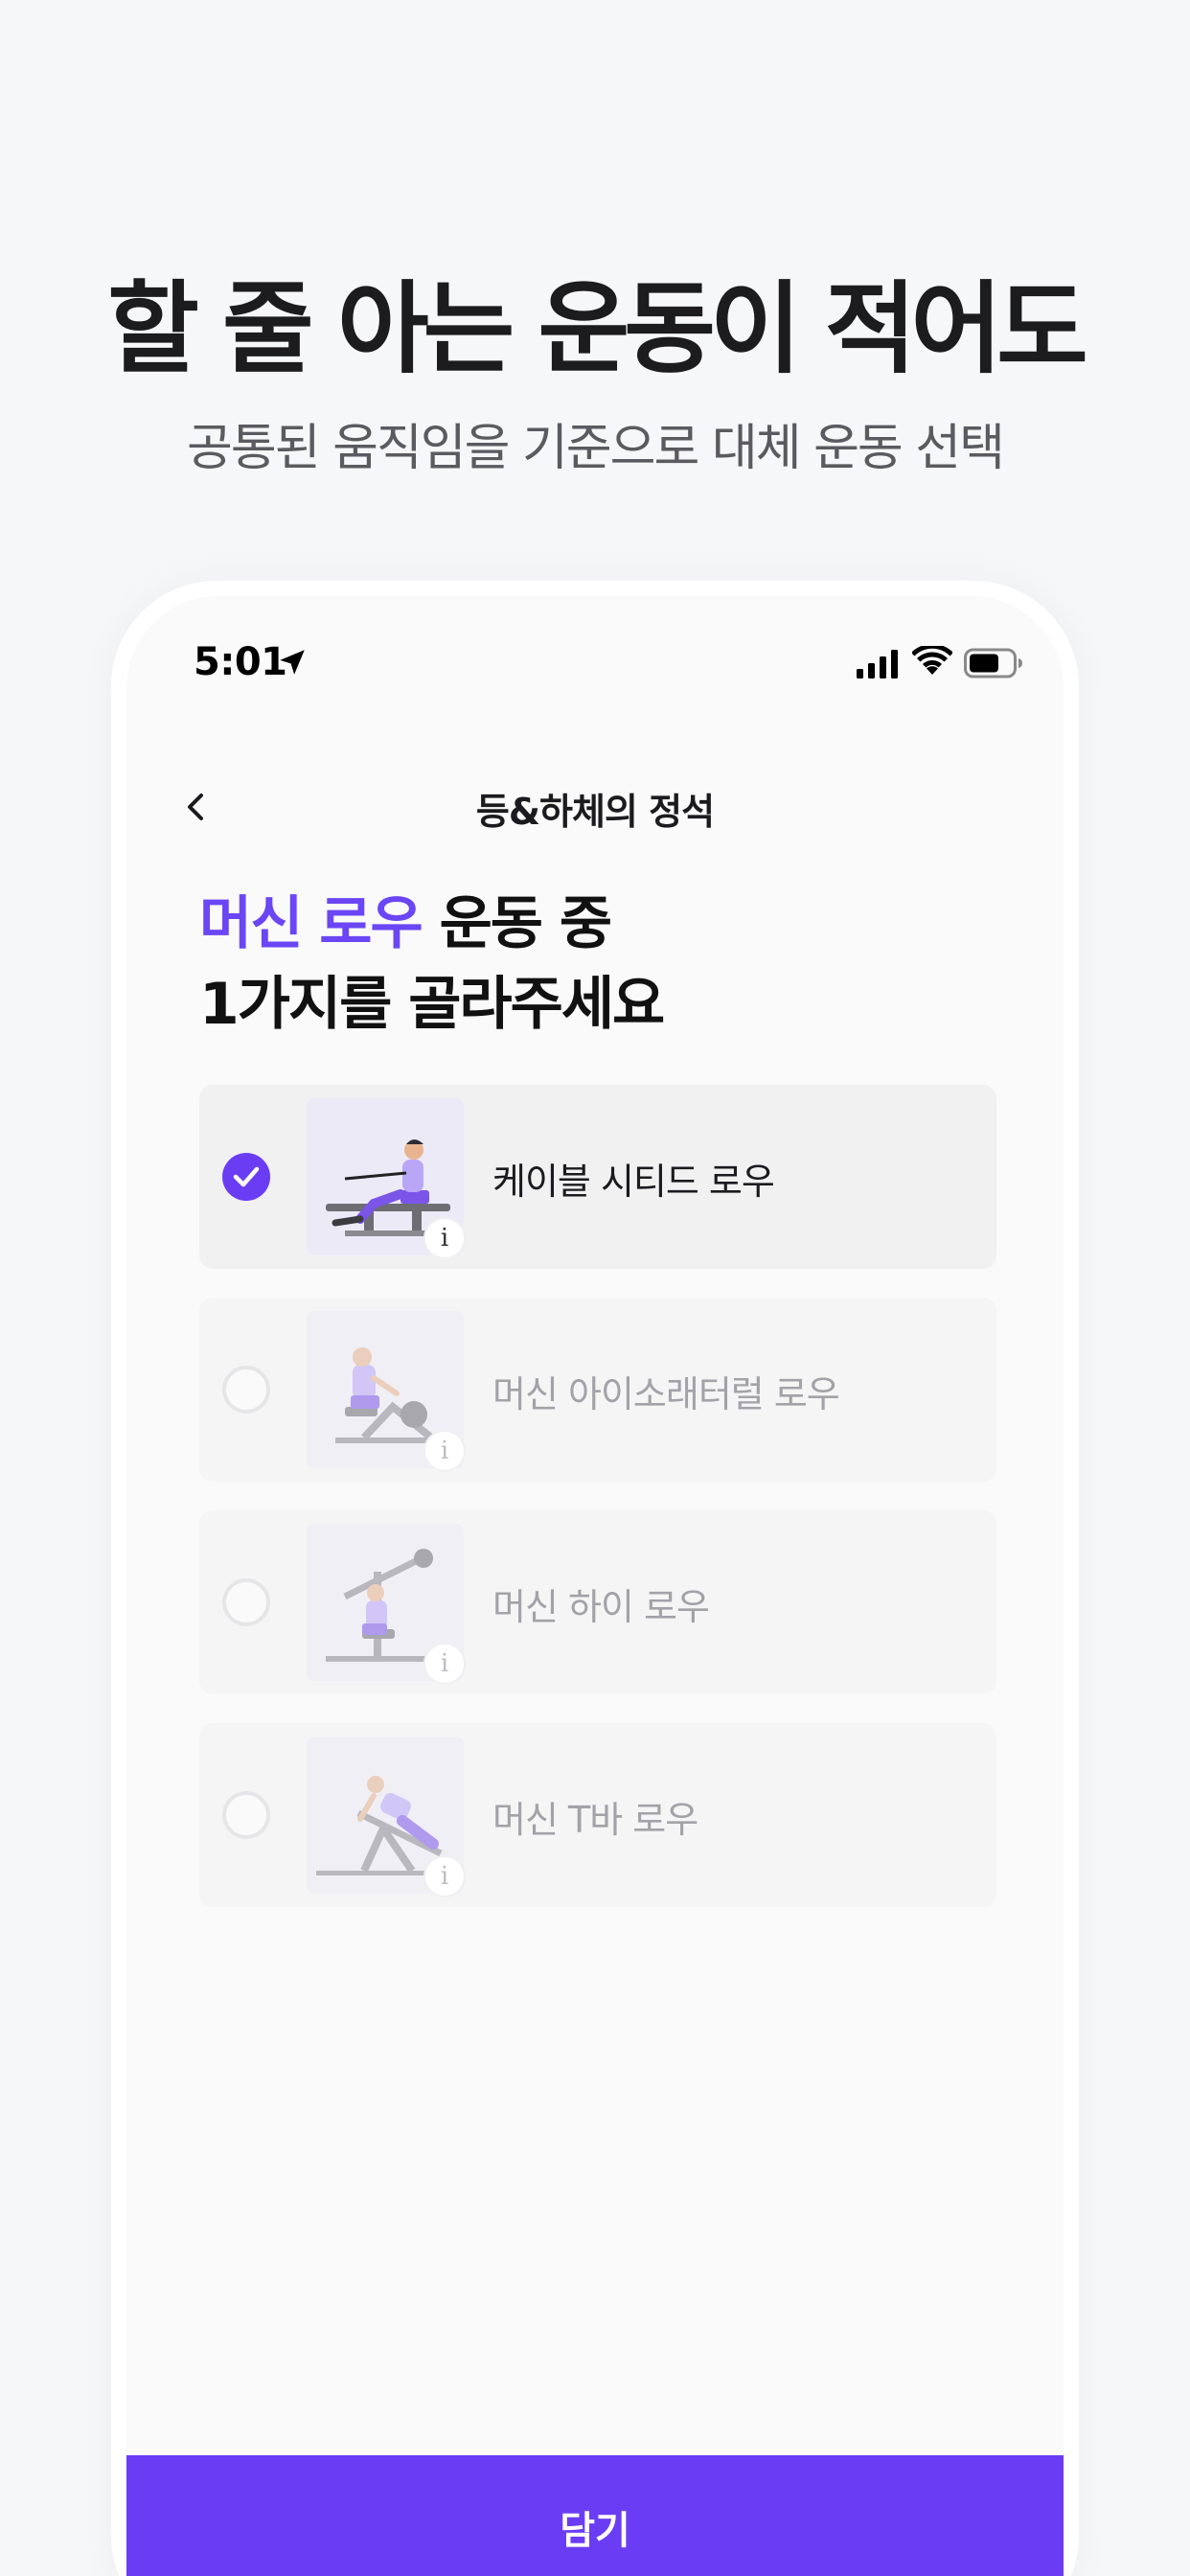 This screenshot has height=2576, width=1190. Describe the element at coordinates (595, 2531) in the screenshot. I see `add-button-label: 담기` at that location.